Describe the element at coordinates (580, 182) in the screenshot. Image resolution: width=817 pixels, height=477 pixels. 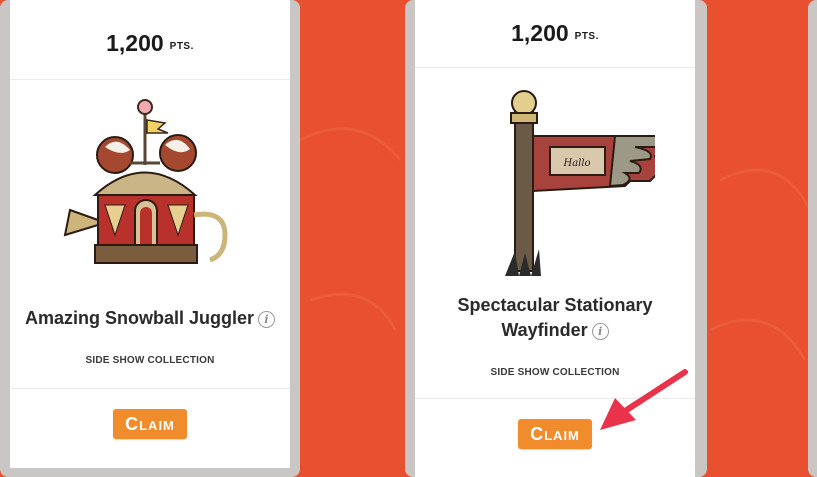
I see `wayfinder-image: Hallo` at that location.